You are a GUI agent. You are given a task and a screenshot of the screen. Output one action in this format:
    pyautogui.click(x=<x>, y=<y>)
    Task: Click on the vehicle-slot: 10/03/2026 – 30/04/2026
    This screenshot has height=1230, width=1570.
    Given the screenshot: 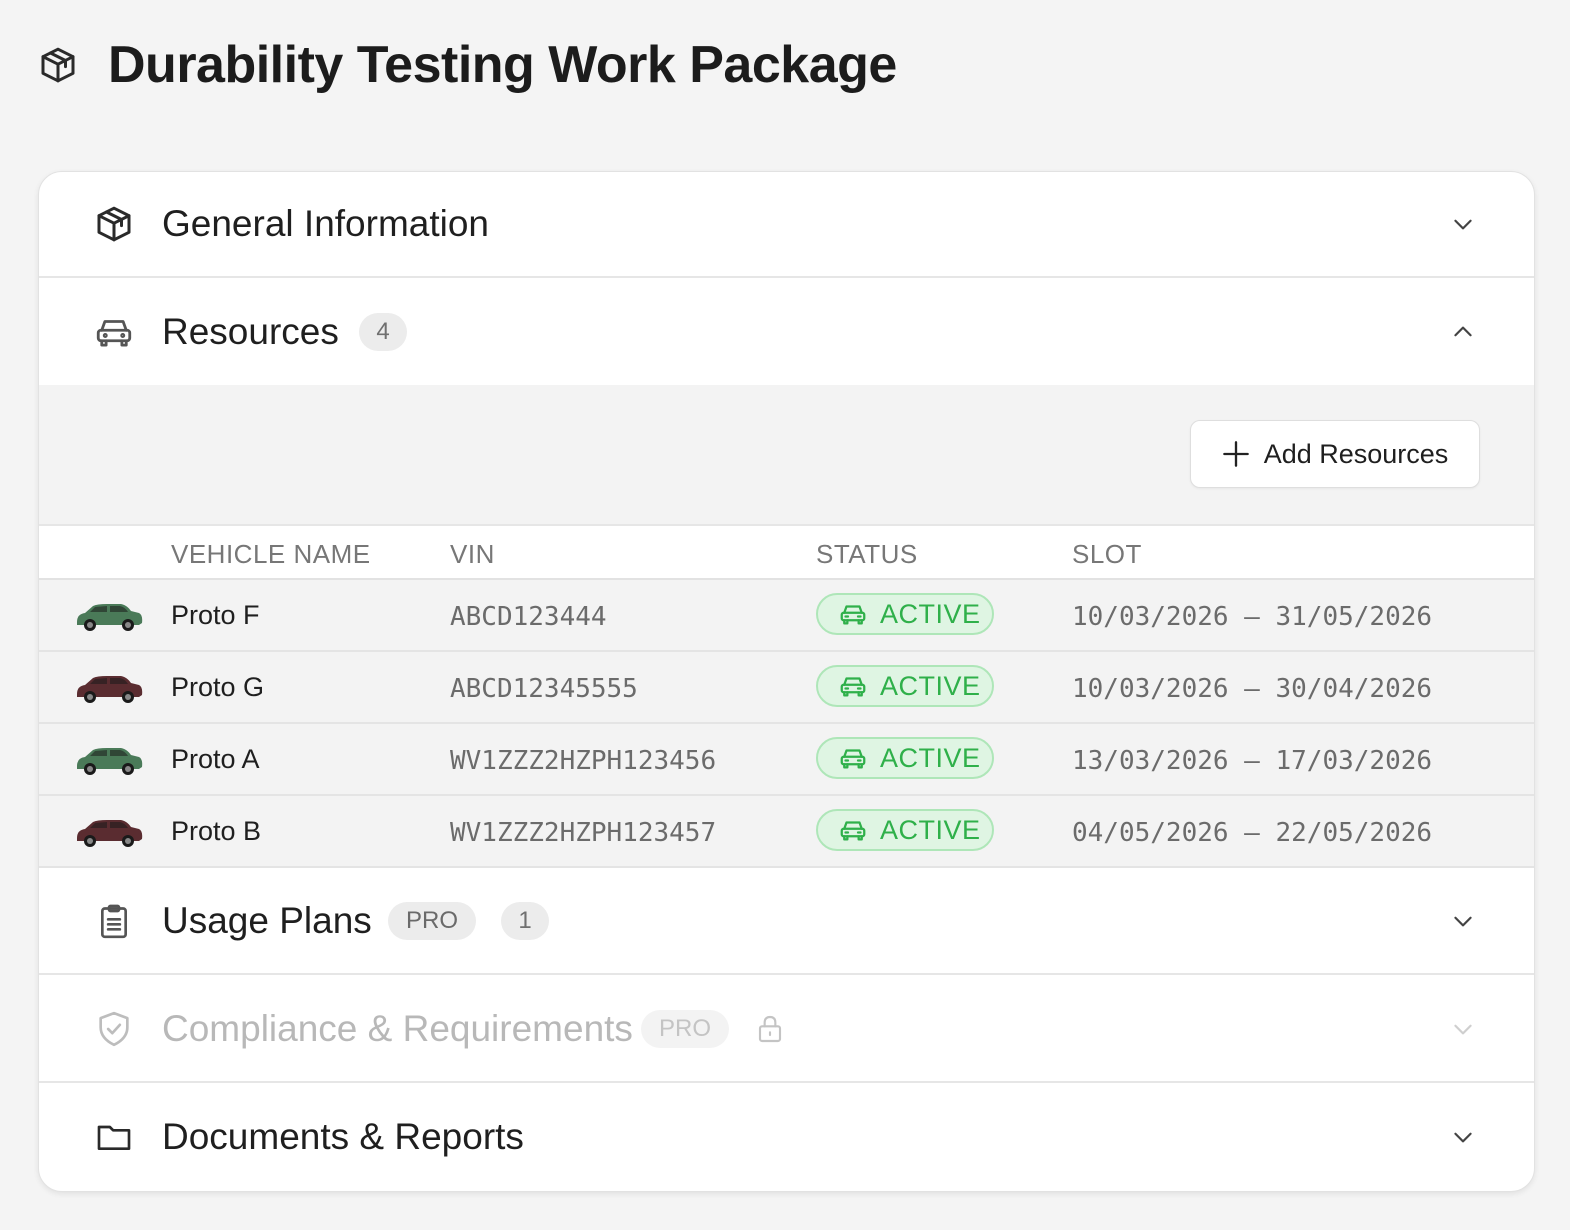 What is the action you would take?
    pyautogui.click(x=1252, y=689)
    